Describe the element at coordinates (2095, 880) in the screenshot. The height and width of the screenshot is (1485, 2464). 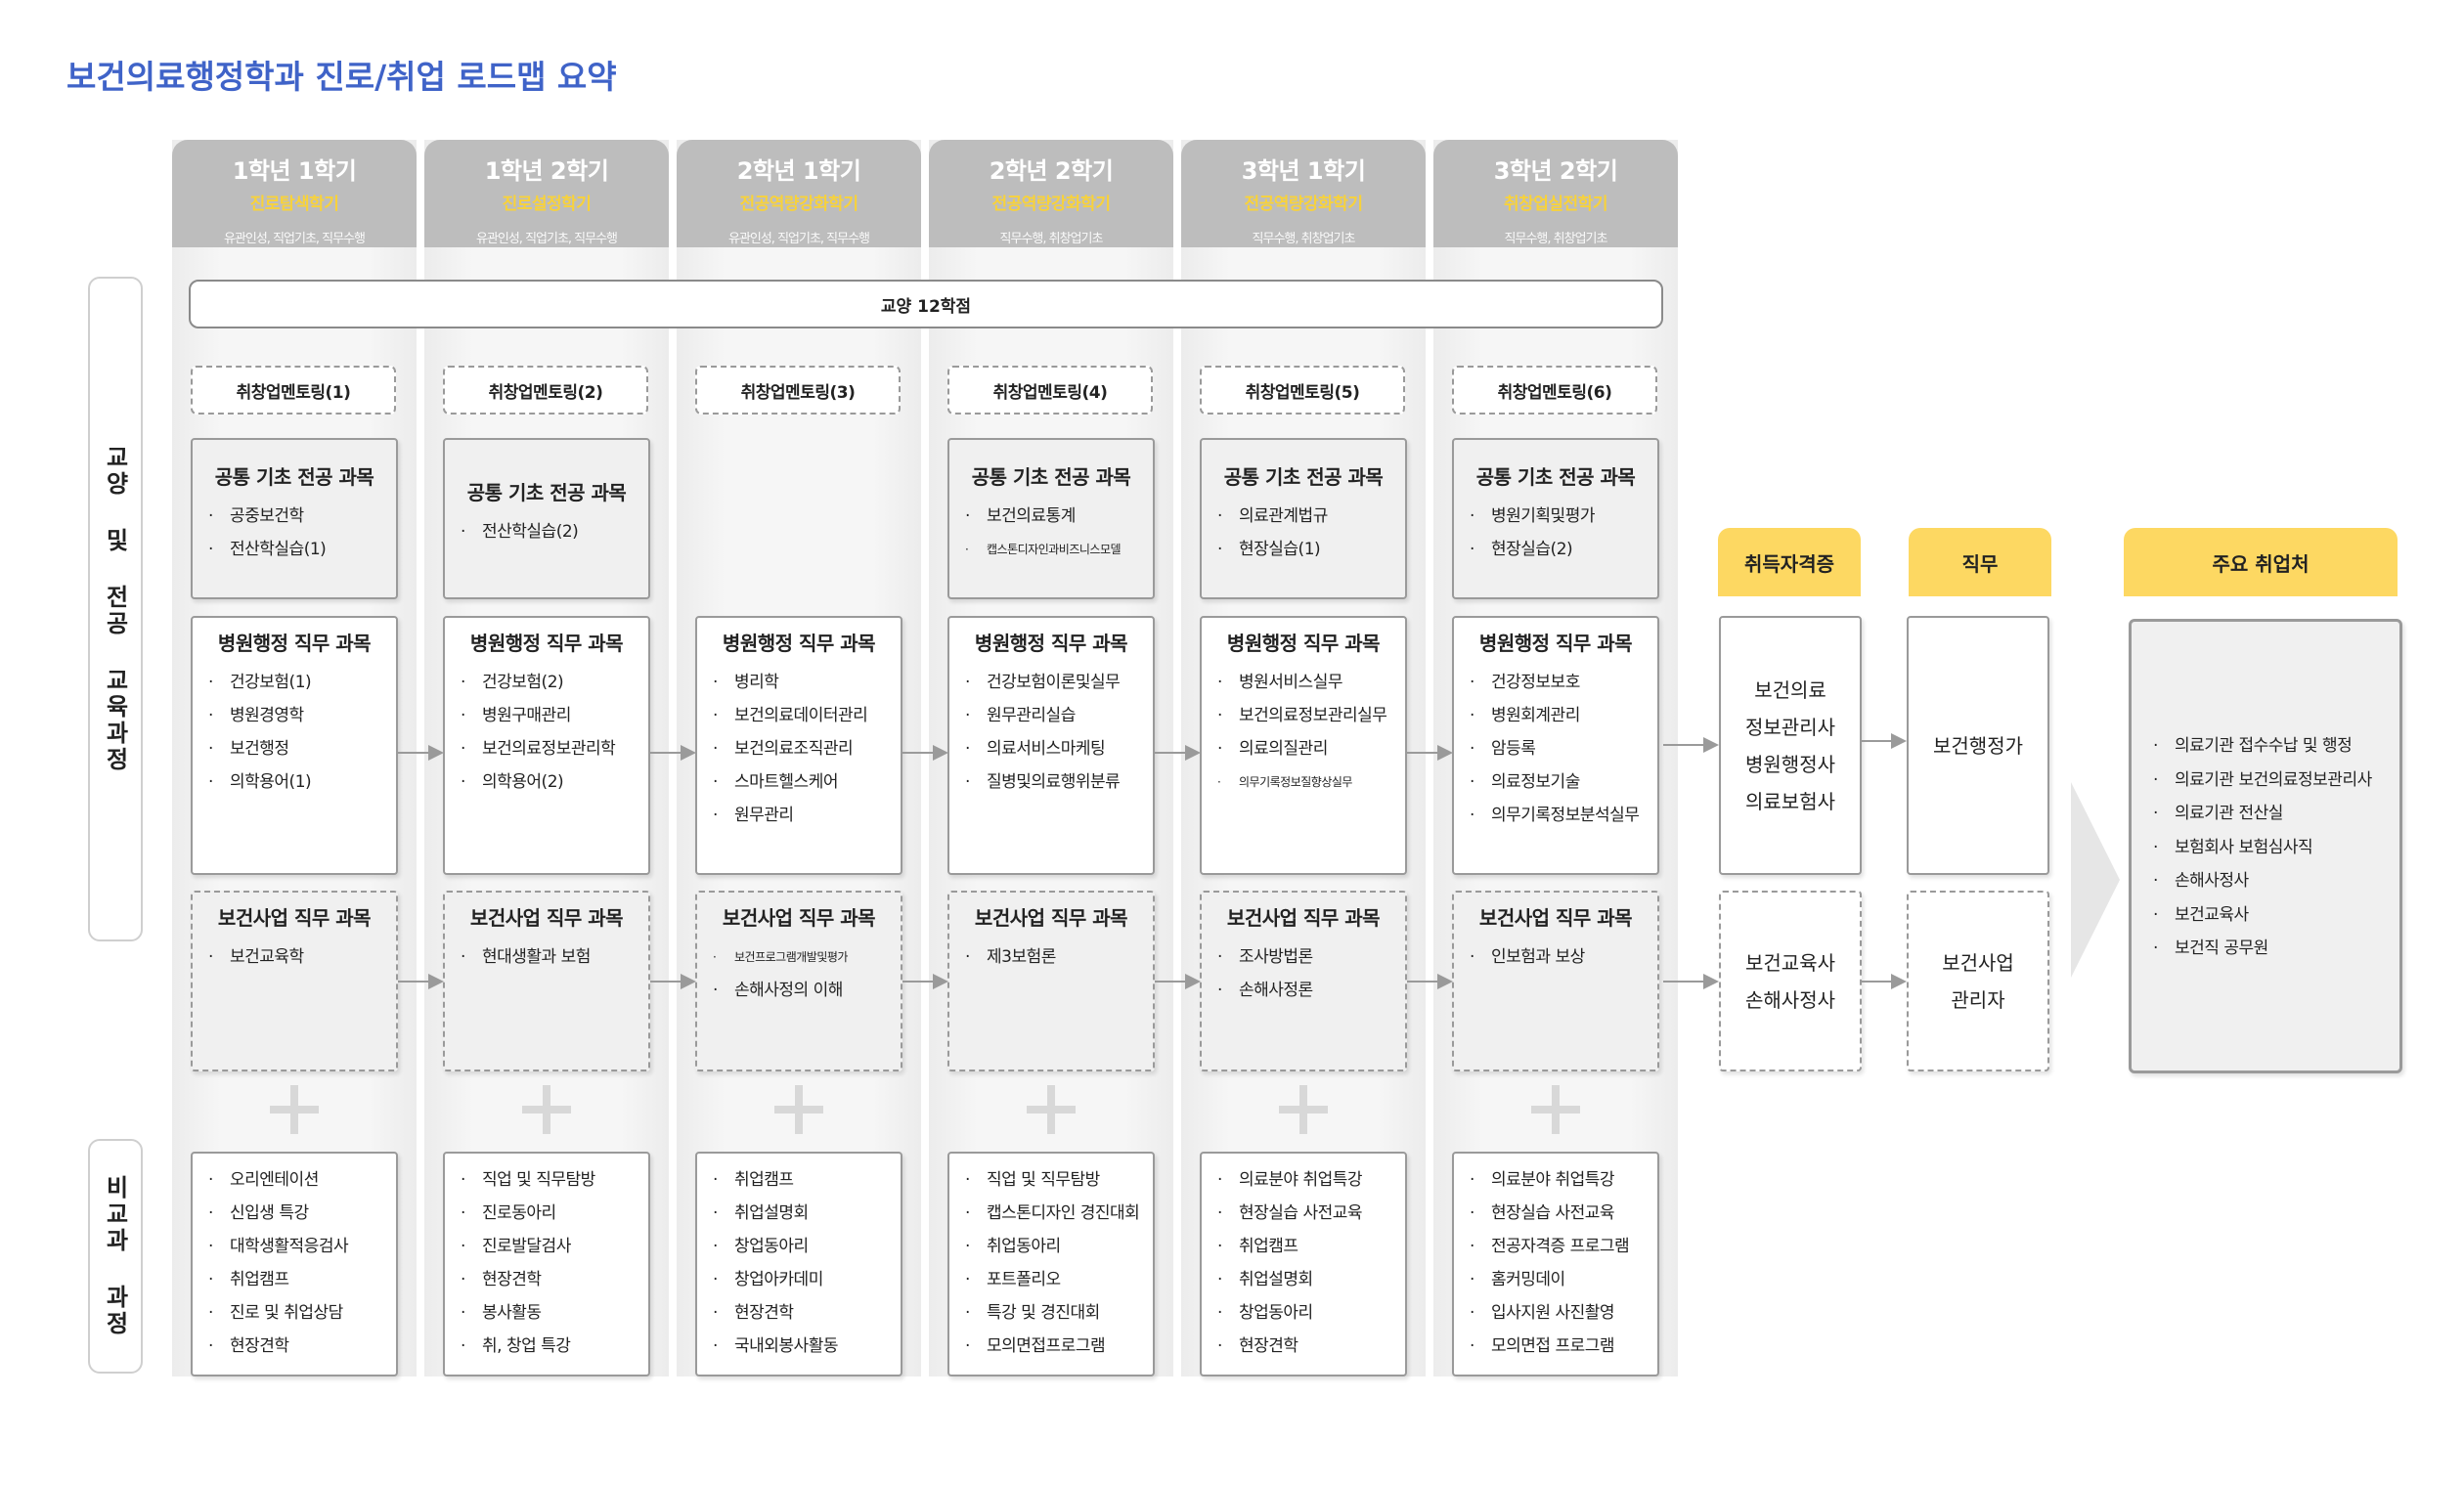
I see `outcome-chevron` at that location.